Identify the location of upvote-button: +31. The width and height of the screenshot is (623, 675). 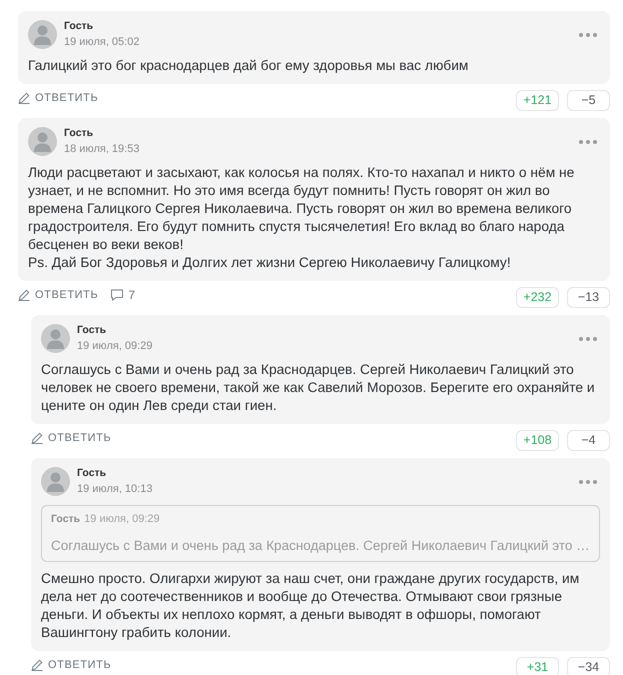
(537, 666).